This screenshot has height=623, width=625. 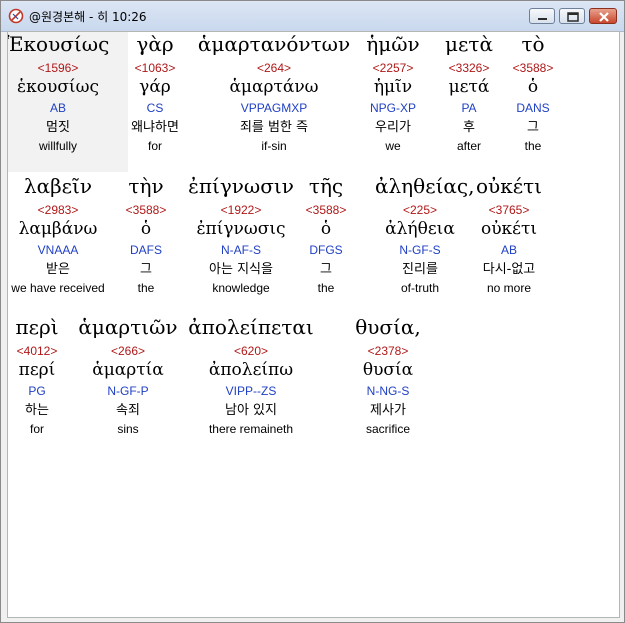 What do you see at coordinates (388, 370) in the screenshot?
I see `word-lemma: θυσία` at bounding box center [388, 370].